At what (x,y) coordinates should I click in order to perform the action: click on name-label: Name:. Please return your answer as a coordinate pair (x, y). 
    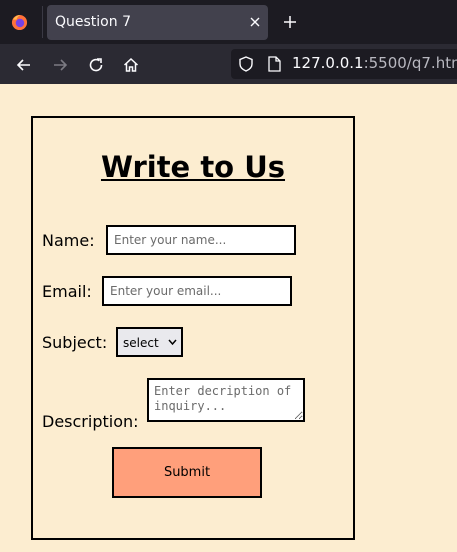
    Looking at the image, I should click on (68, 240).